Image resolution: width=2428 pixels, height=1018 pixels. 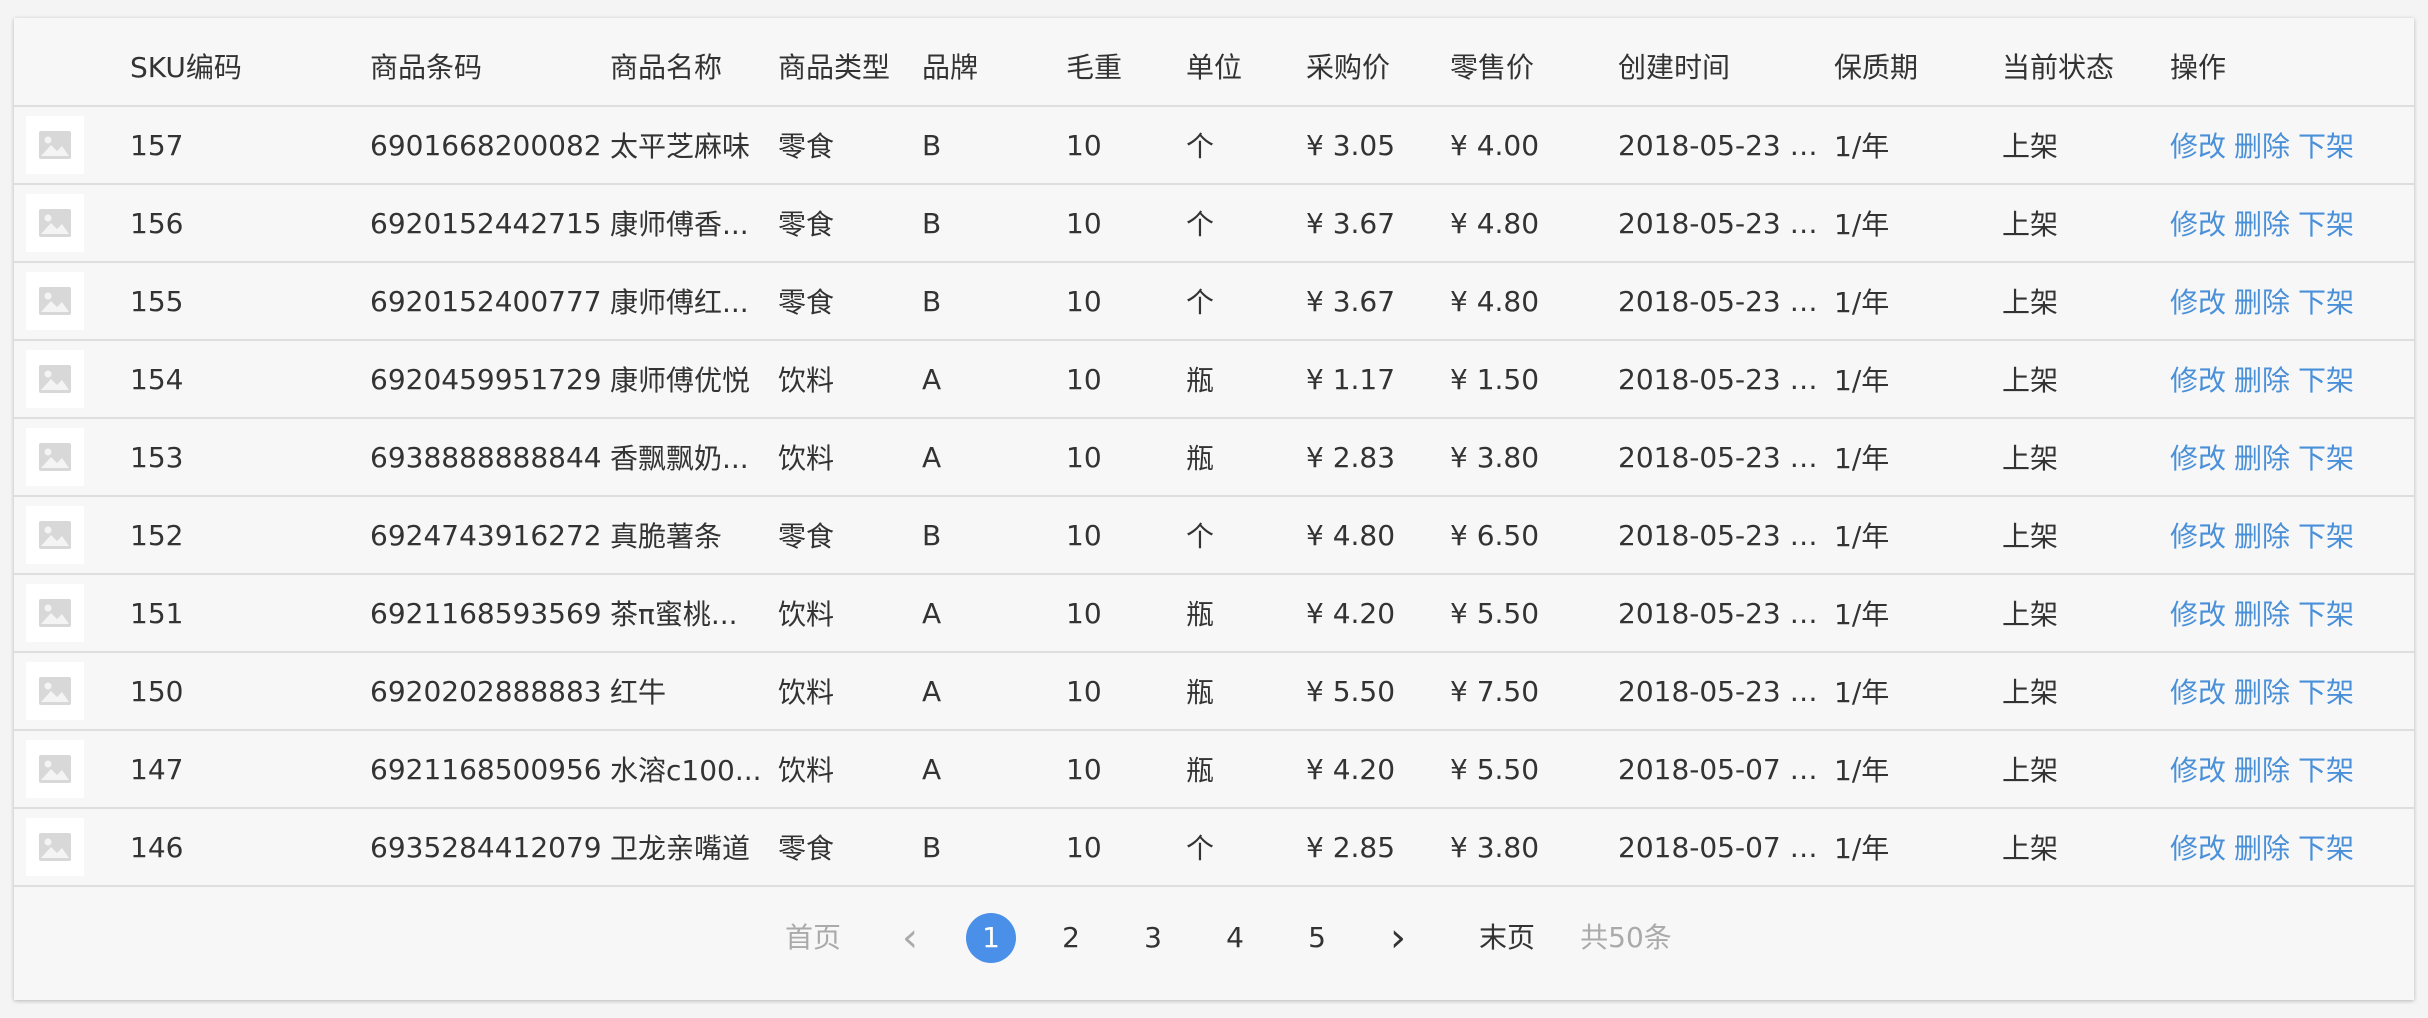 What do you see at coordinates (1317, 938) in the screenshot?
I see `page-button-5: 5` at bounding box center [1317, 938].